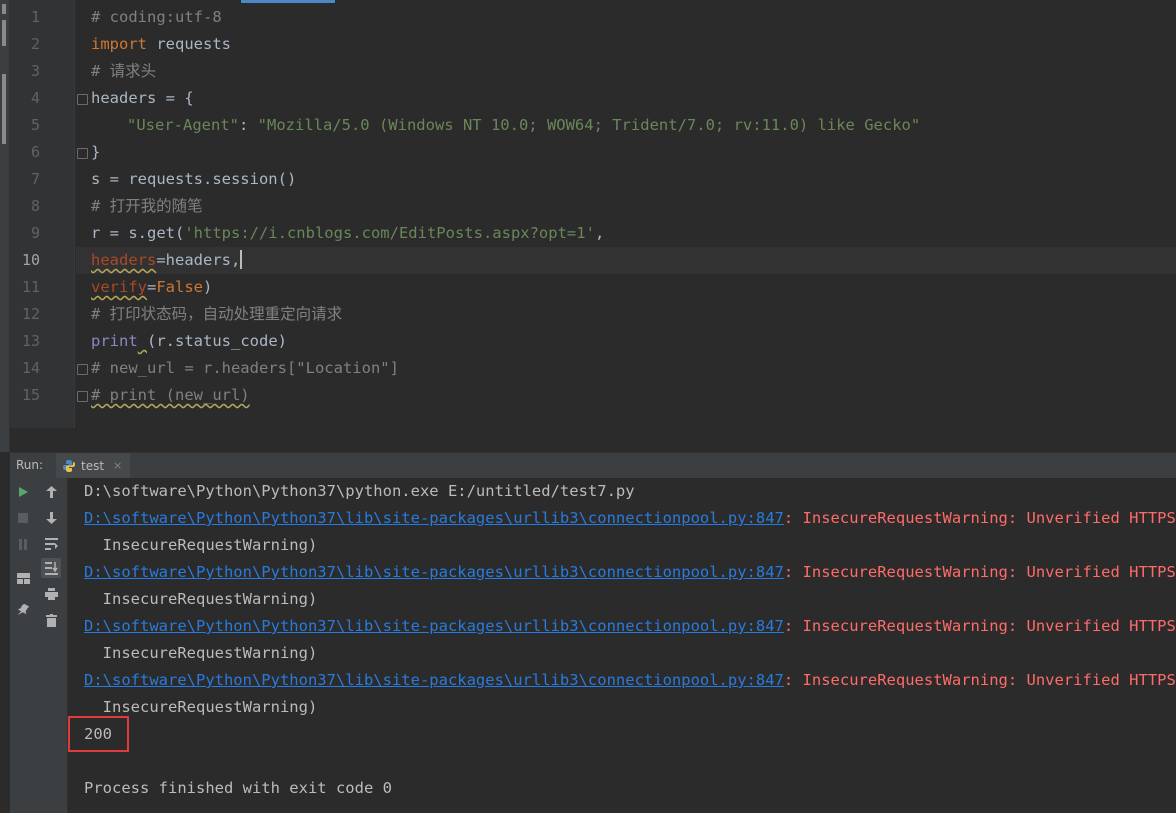 The width and height of the screenshot is (1176, 813). I want to click on code-line: # 打开我的随笔, so click(147, 206).